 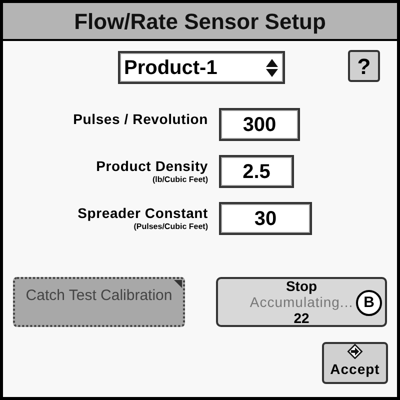 I want to click on unit-label: (lb/Cubic Feet), so click(x=180, y=180).